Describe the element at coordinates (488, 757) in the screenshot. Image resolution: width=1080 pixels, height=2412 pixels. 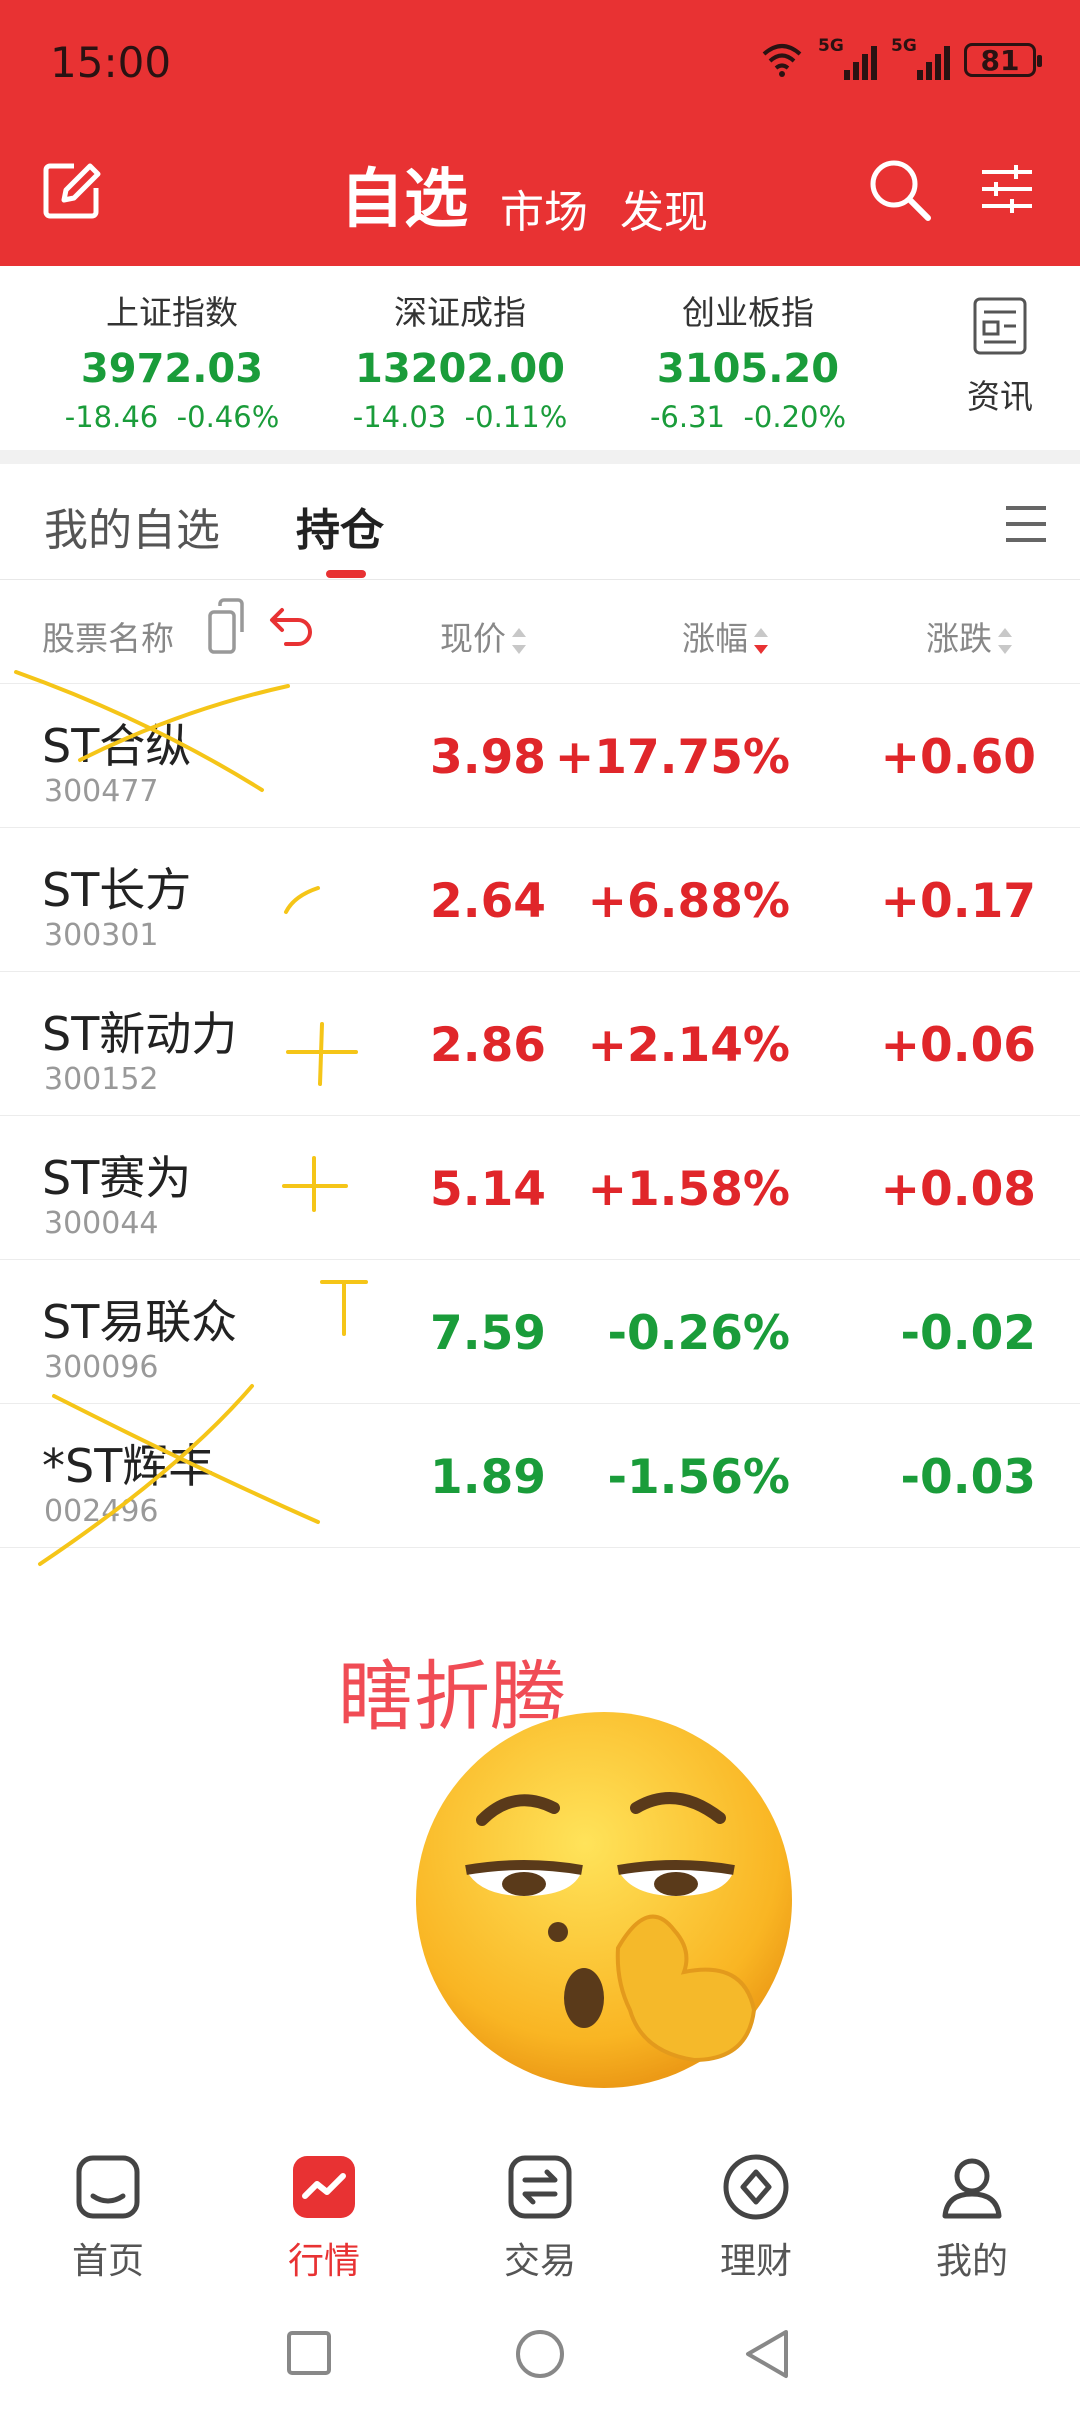
I see `stock-price: 3.98` at that location.